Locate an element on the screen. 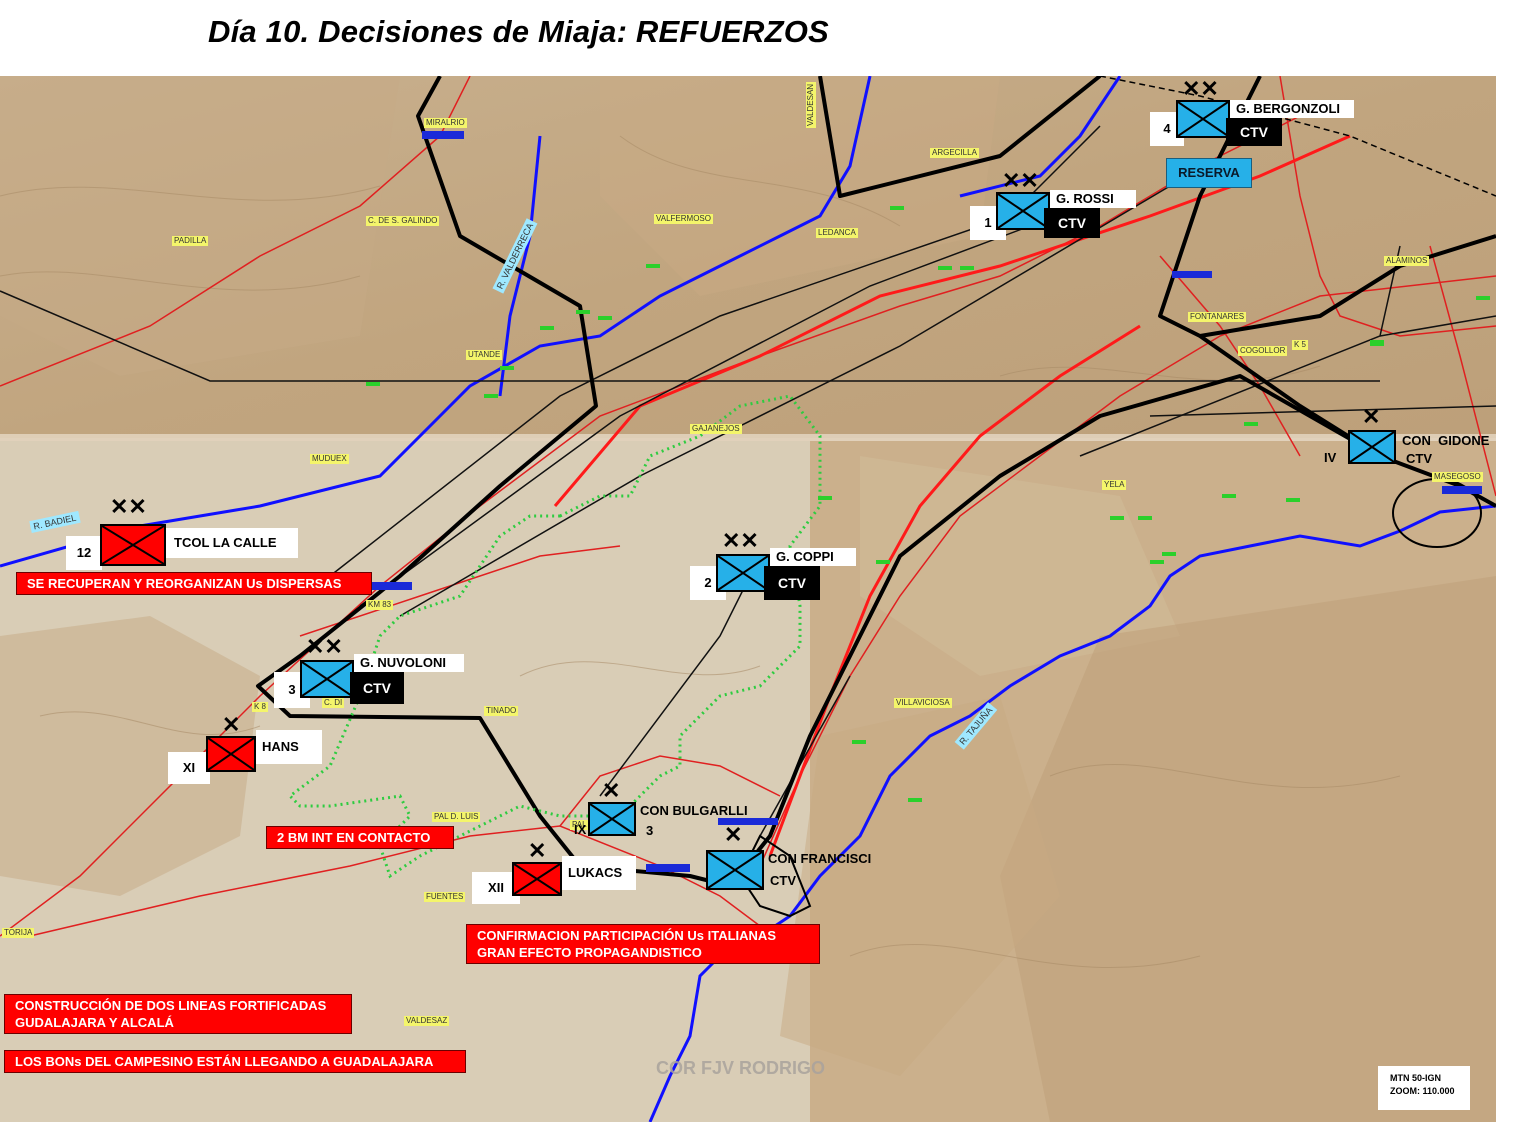 The image size is (1514, 1122). unit-symbol-lukacs is located at coordinates (537, 879).